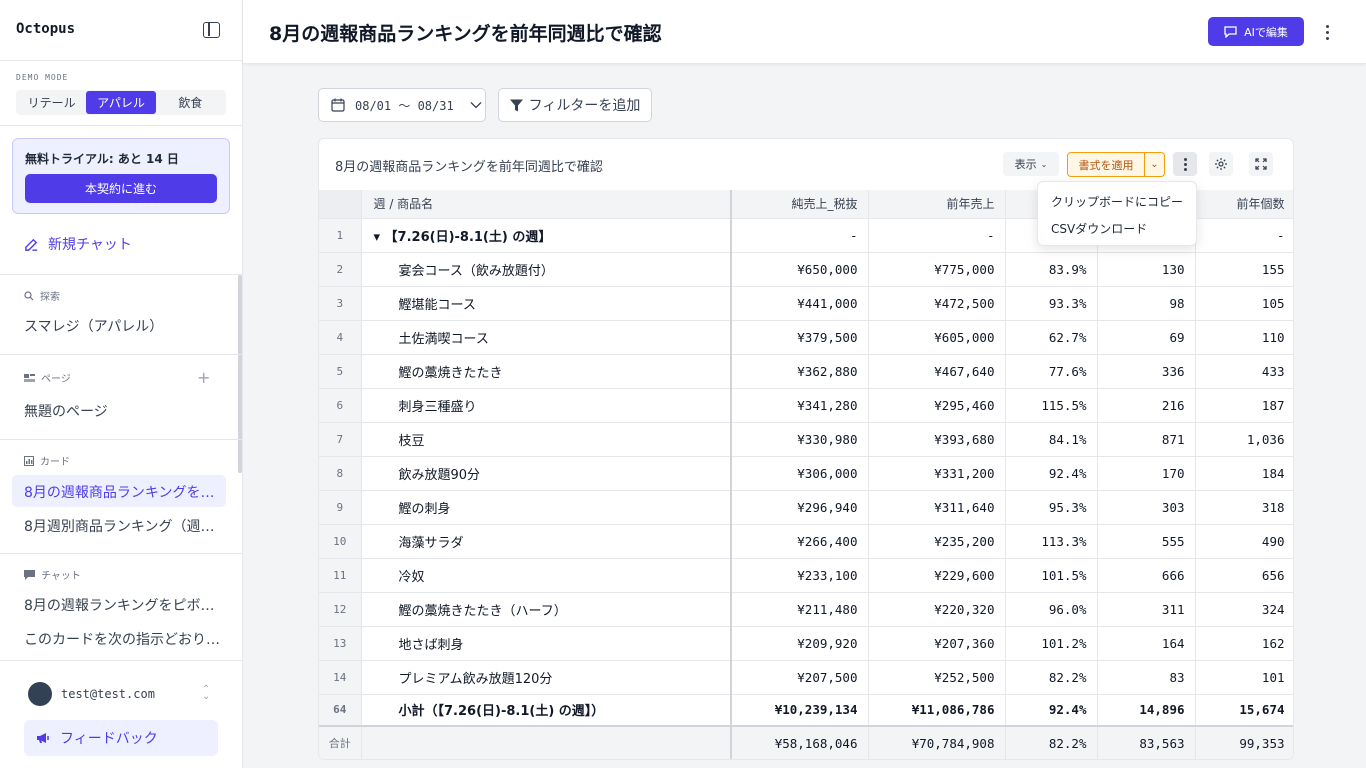 The width and height of the screenshot is (1366, 768). What do you see at coordinates (1185, 164) in the screenshot?
I see `card-more-icon` at bounding box center [1185, 164].